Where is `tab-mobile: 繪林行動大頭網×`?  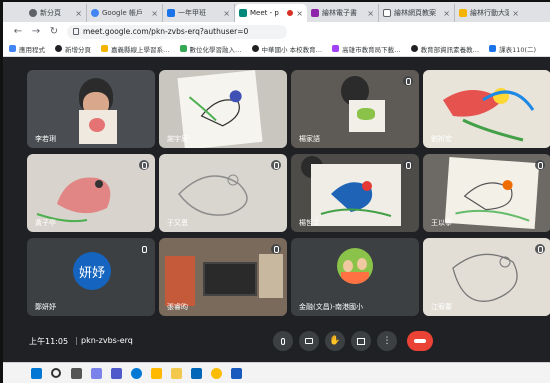
tab-mobile: 繪林行動大頭網× is located at coordinates (489, 13).